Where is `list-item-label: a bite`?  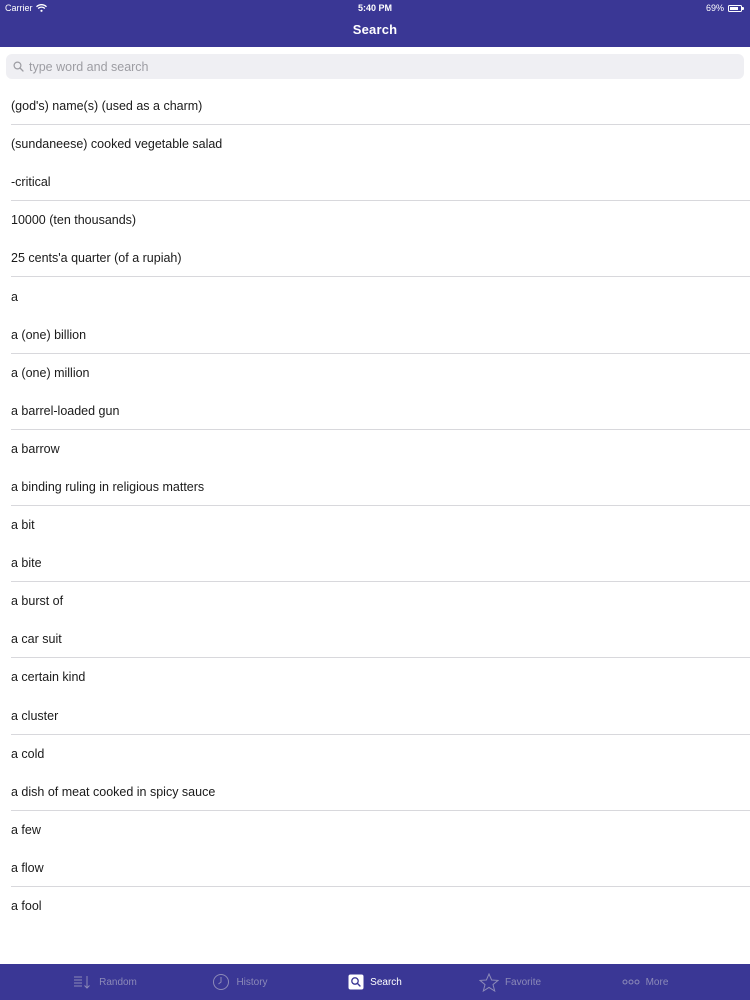 list-item-label: a bite is located at coordinates (26, 563).